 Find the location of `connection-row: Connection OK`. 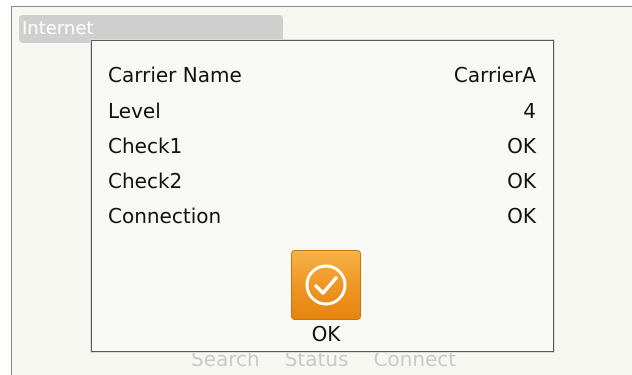

connection-row: Connection OK is located at coordinates (322, 216).